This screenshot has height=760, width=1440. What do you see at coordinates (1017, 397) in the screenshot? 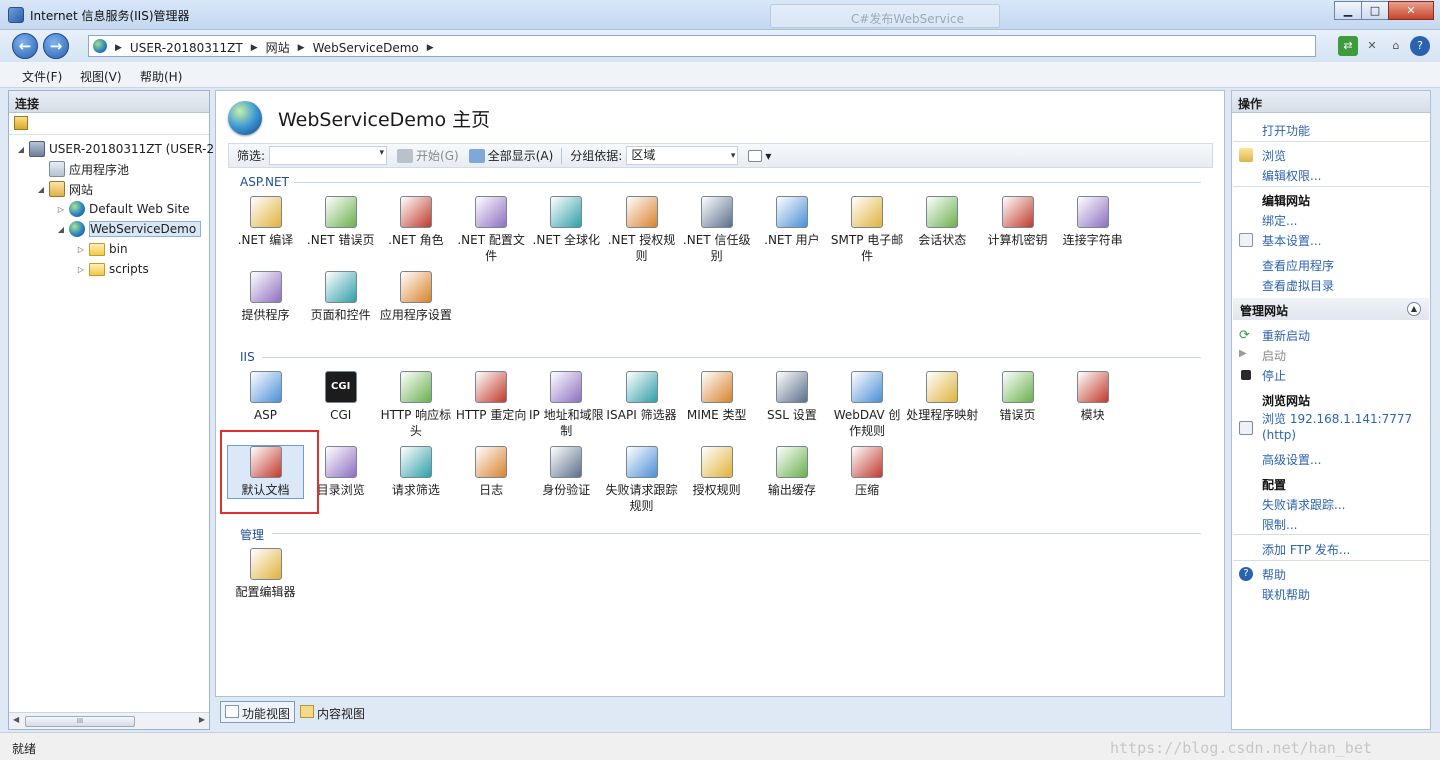
I see `feature-error-pages: 错误页` at bounding box center [1017, 397].